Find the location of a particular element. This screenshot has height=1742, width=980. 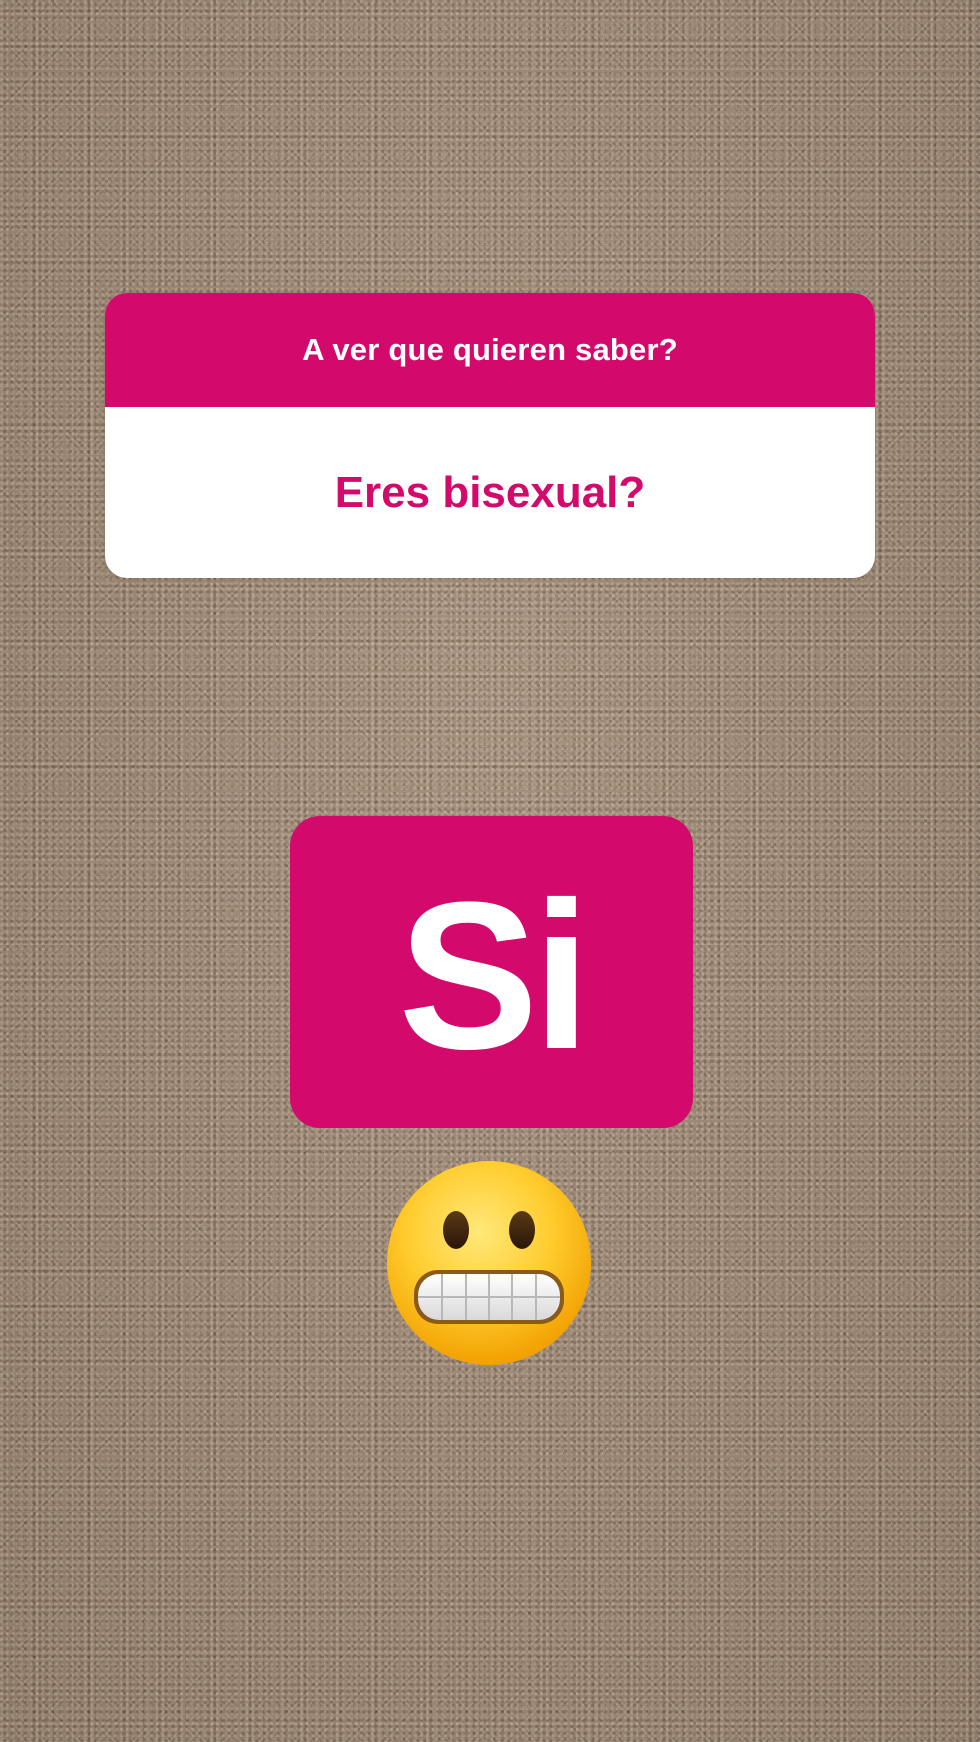

question-sticker: A ver que quieren saber? Eres bisexual? is located at coordinates (490, 435).